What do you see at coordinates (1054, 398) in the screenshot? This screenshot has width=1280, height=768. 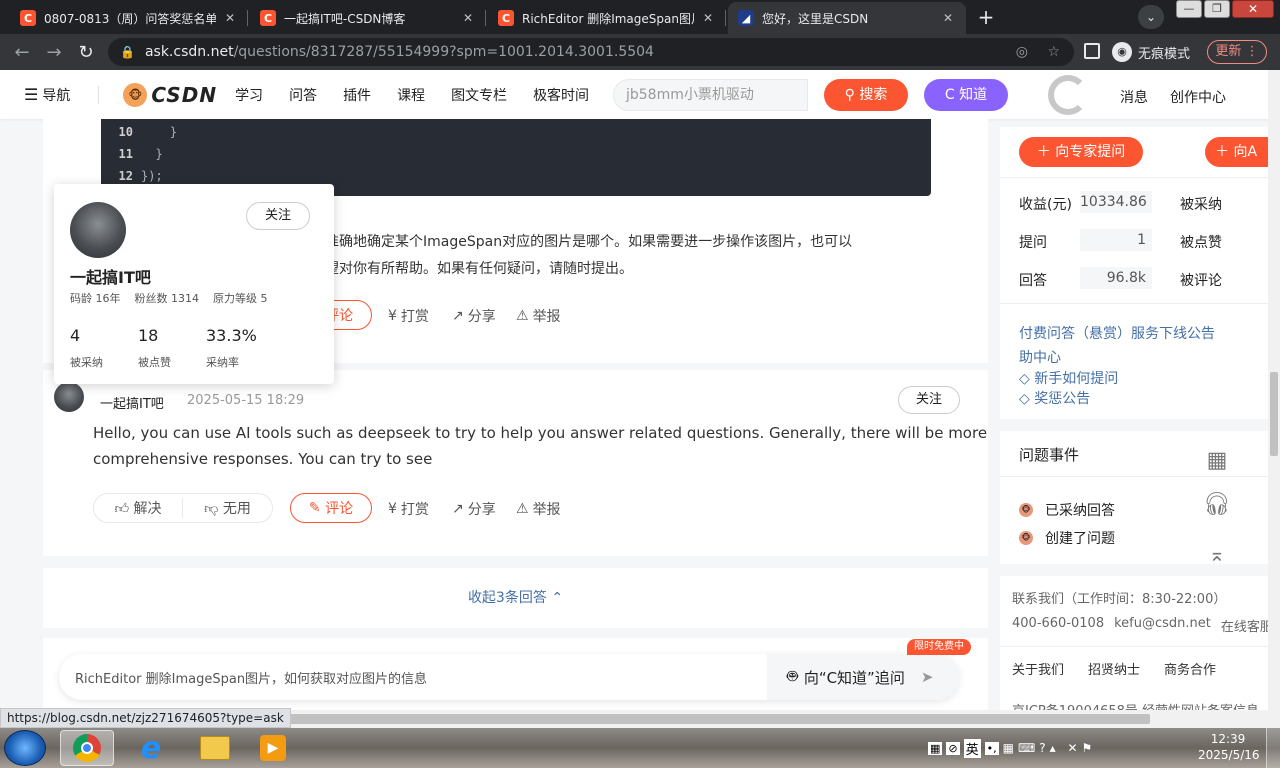 I see `rewards-link: ◇ 奖惩公告` at bounding box center [1054, 398].